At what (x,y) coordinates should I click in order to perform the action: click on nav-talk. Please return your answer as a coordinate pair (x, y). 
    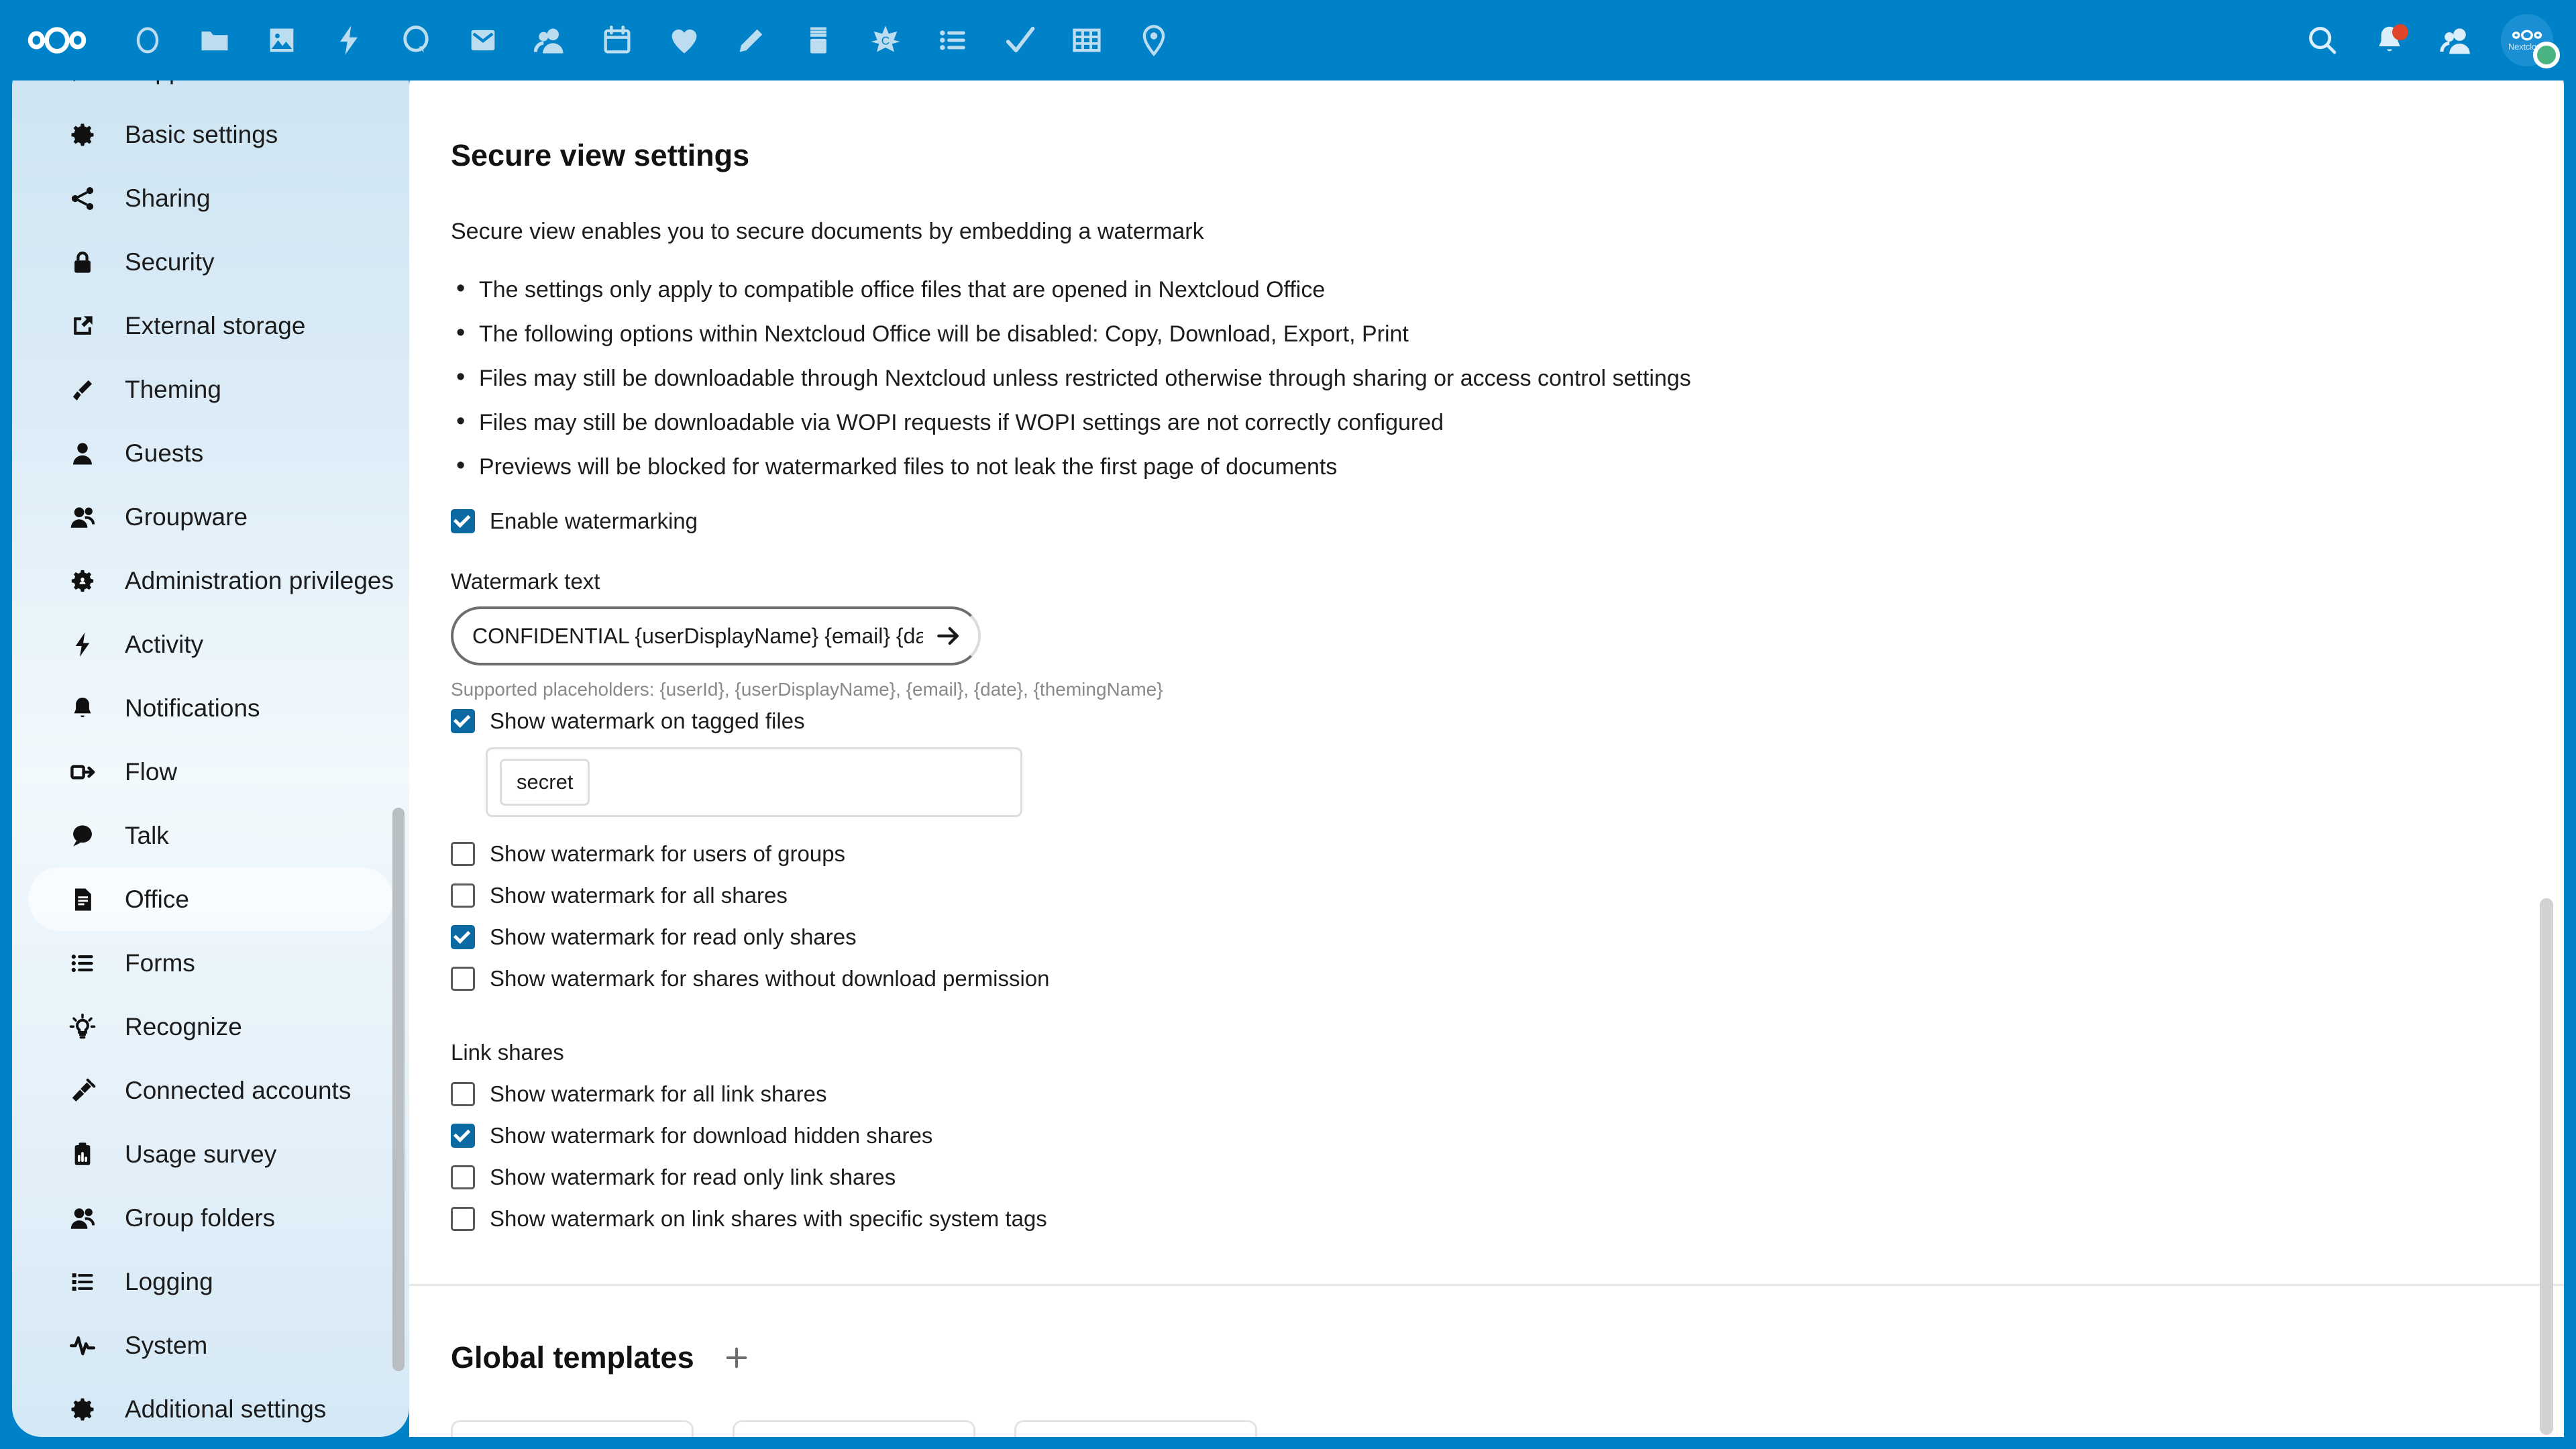
    Looking at the image, I should click on (415, 40).